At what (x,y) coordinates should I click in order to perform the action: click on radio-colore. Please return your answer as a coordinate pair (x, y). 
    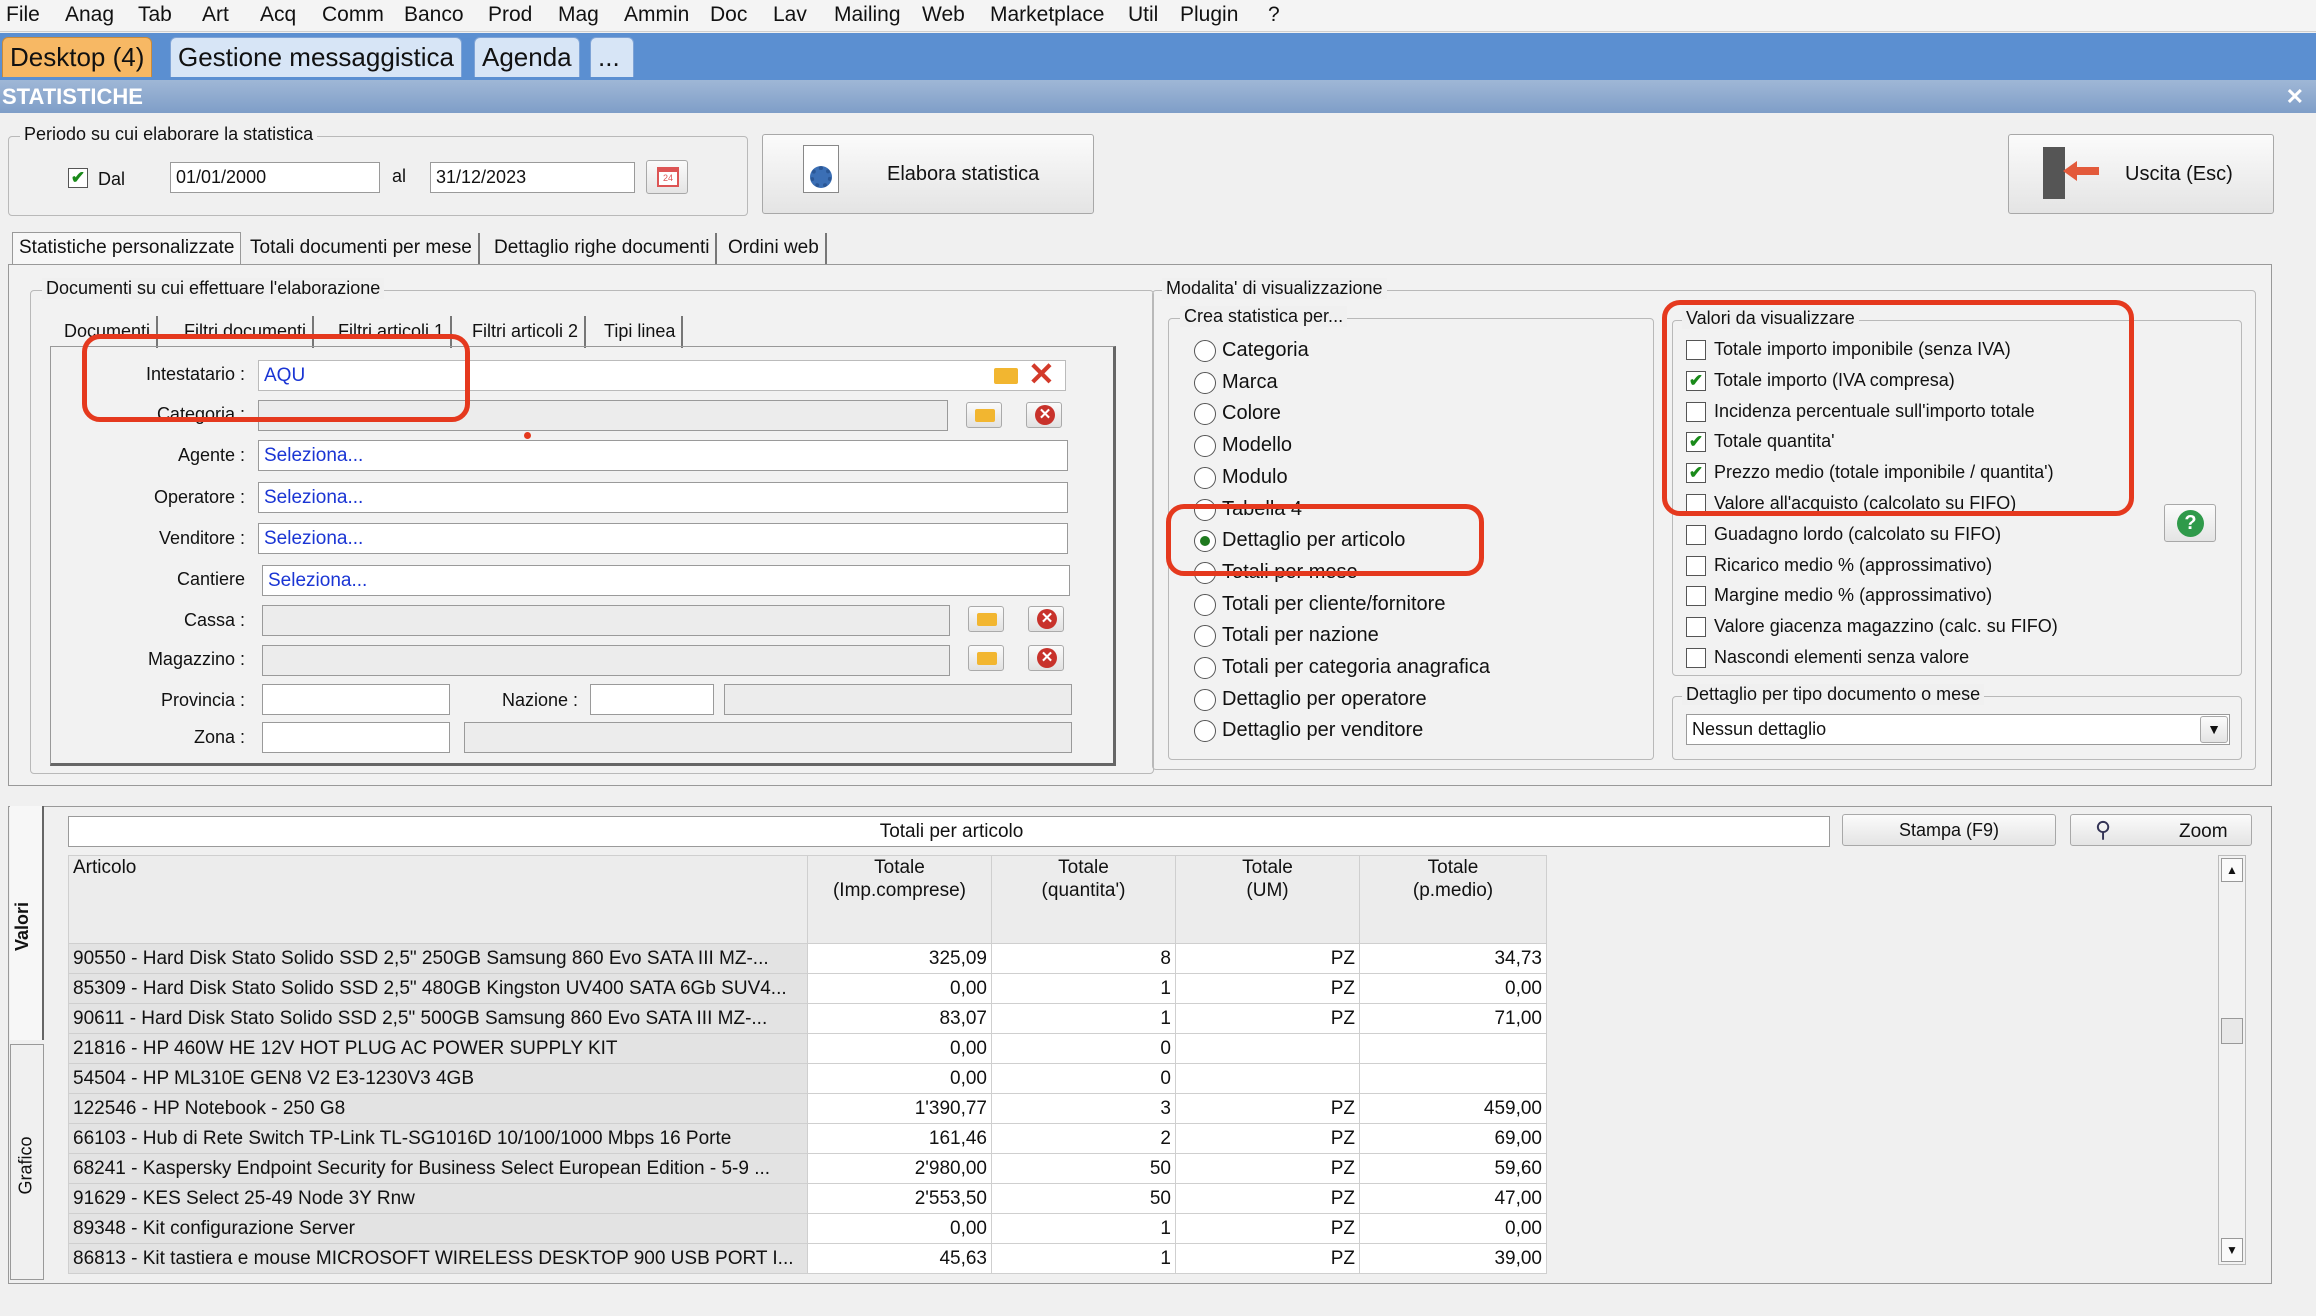
    Looking at the image, I should click on (1205, 414).